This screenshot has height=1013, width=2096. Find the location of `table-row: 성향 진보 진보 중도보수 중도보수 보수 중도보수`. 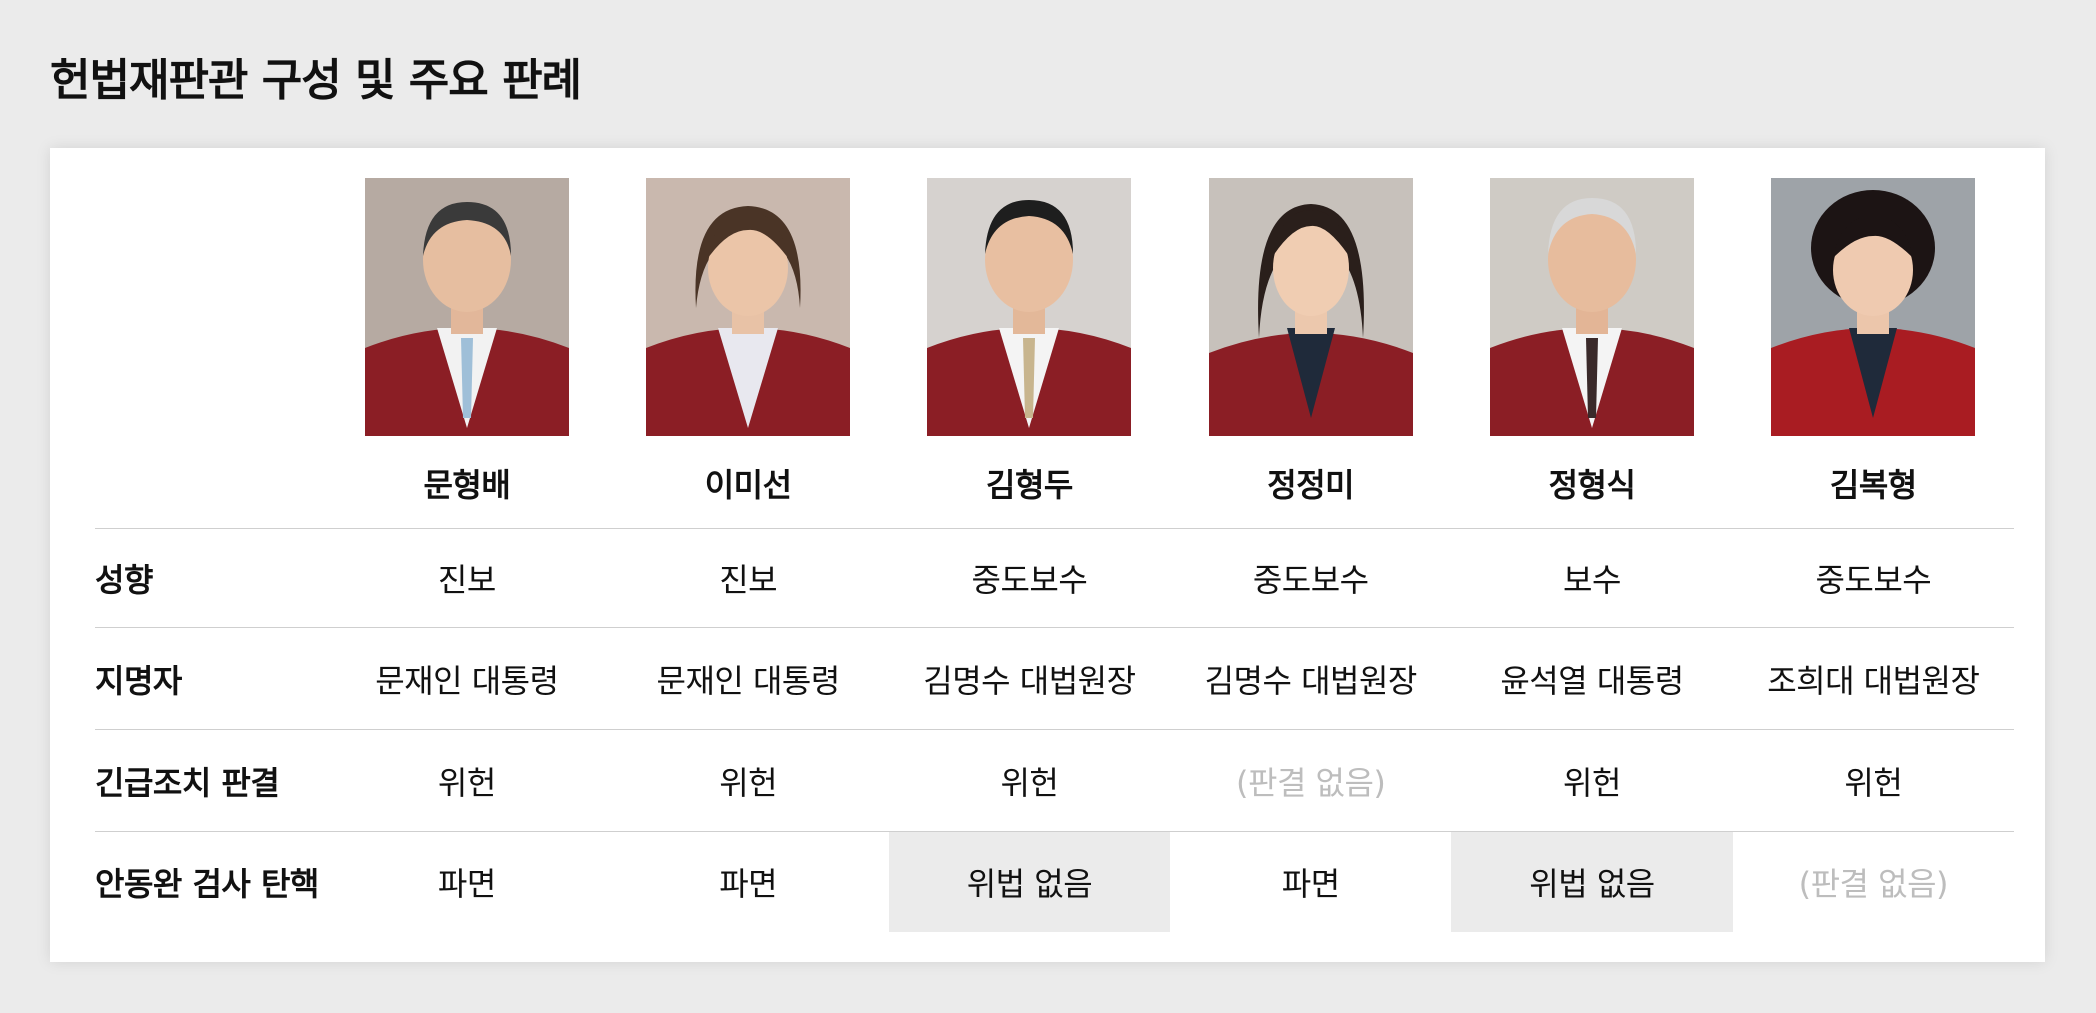

table-row: 성향 진보 진보 중도보수 중도보수 보수 중도보수 is located at coordinates (1054, 578).